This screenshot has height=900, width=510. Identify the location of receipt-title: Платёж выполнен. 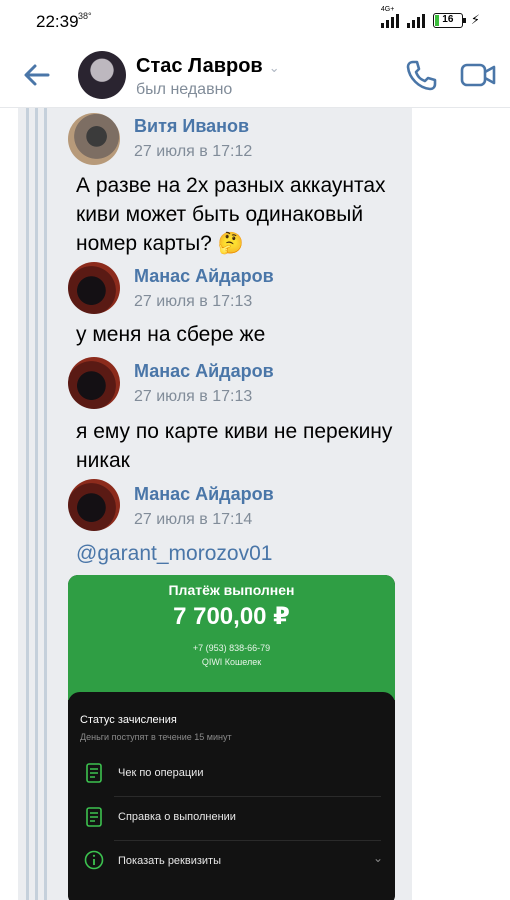
(231, 590).